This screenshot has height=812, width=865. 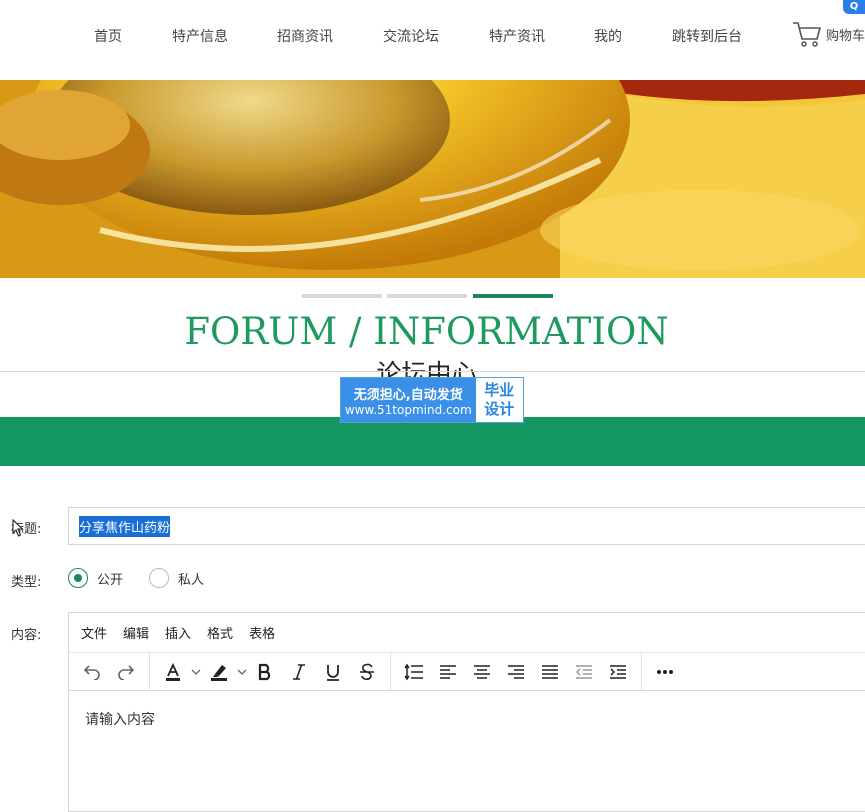 I want to click on align-right-button, so click(x=516, y=672).